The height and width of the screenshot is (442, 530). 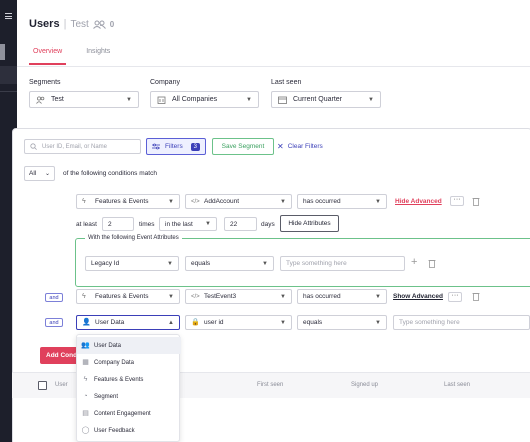 What do you see at coordinates (133, 238) in the screenshot?
I see `event-attributes-title: With the following Event Attributes` at bounding box center [133, 238].